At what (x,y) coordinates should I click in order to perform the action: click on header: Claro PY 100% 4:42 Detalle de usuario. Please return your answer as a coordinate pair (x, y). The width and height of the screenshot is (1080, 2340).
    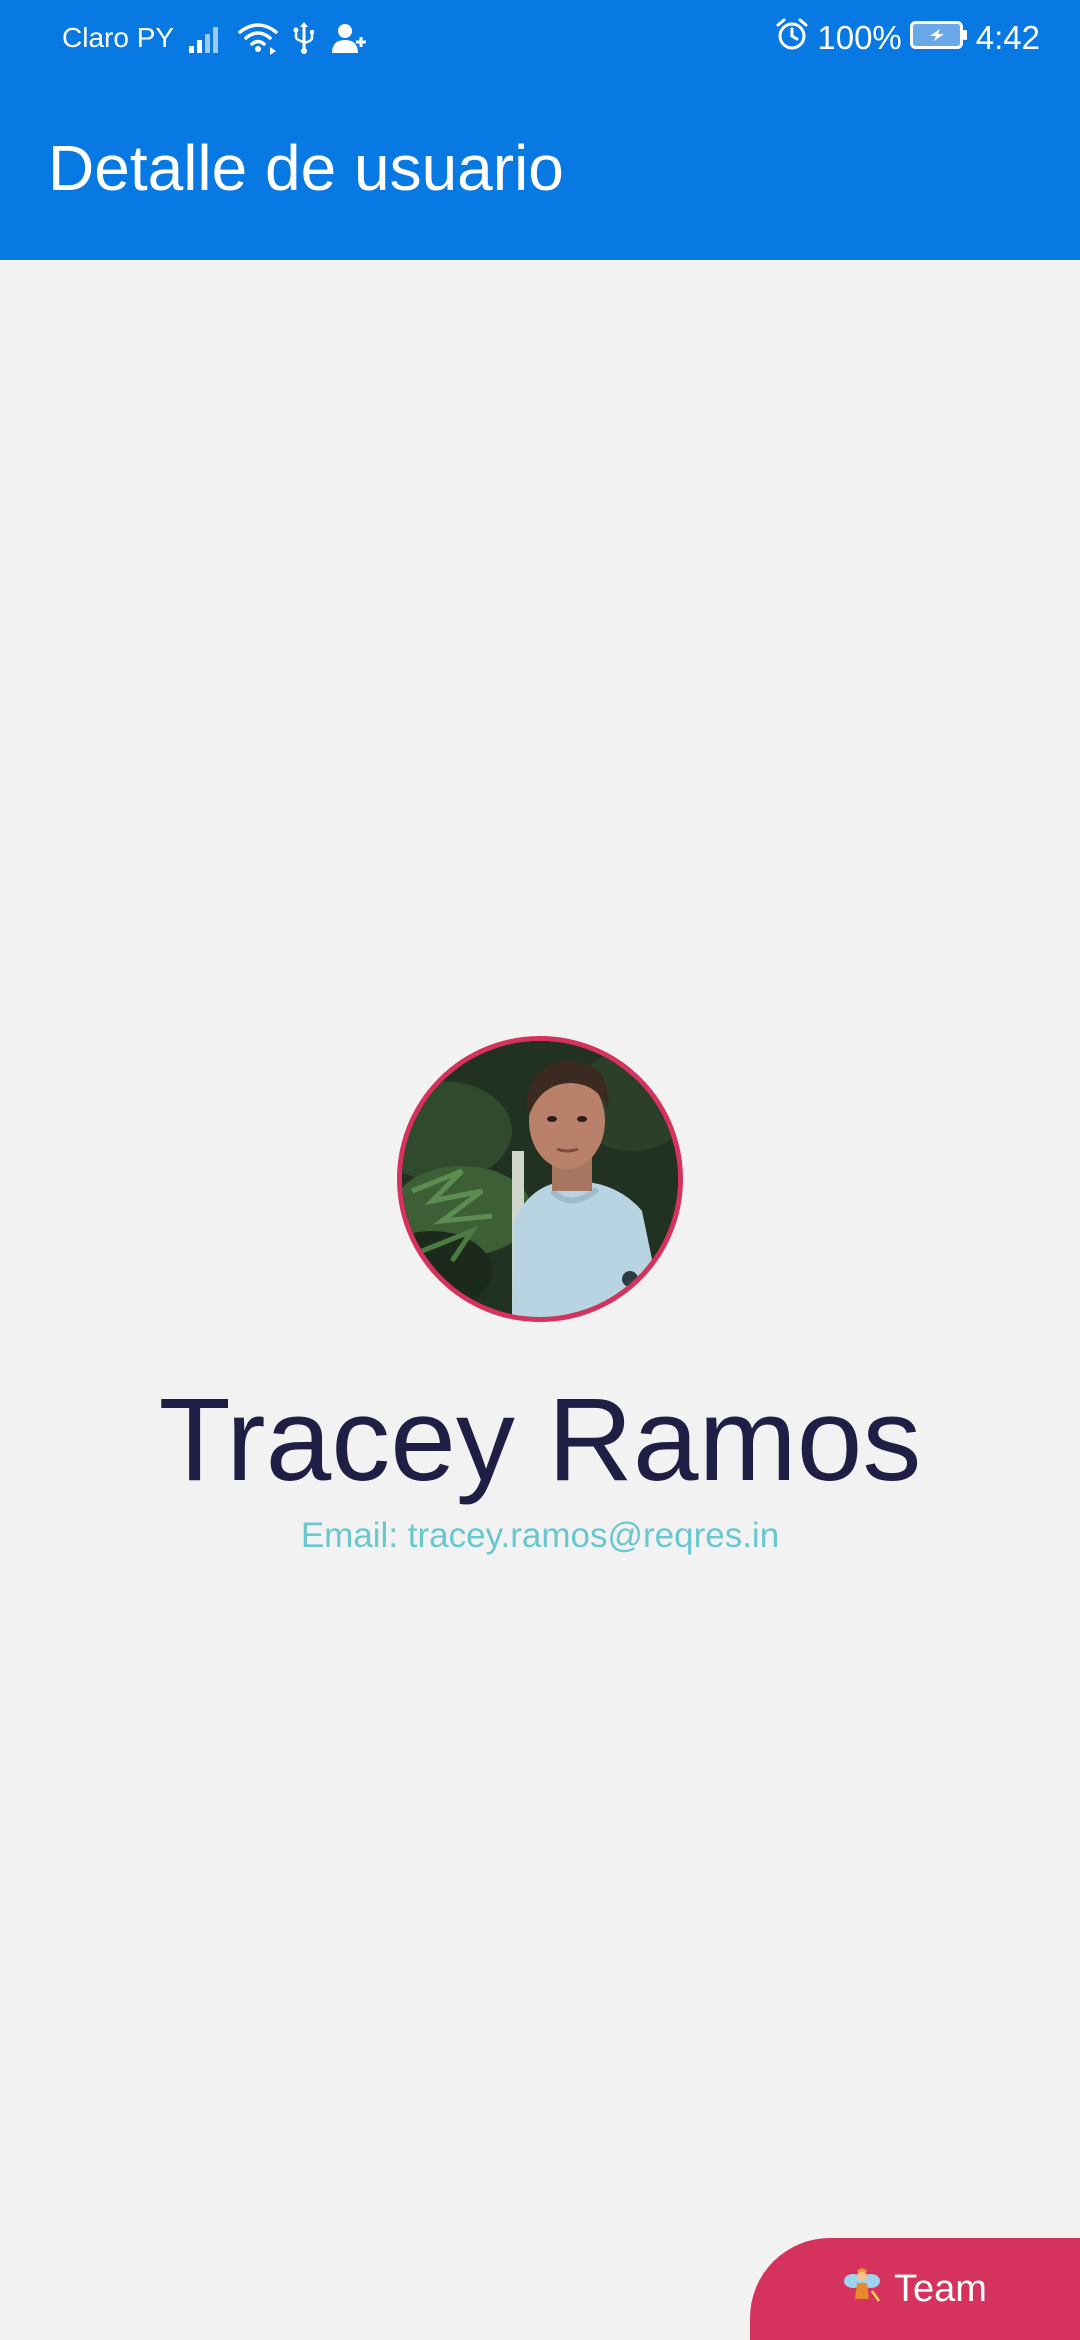
    Looking at the image, I should click on (540, 130).